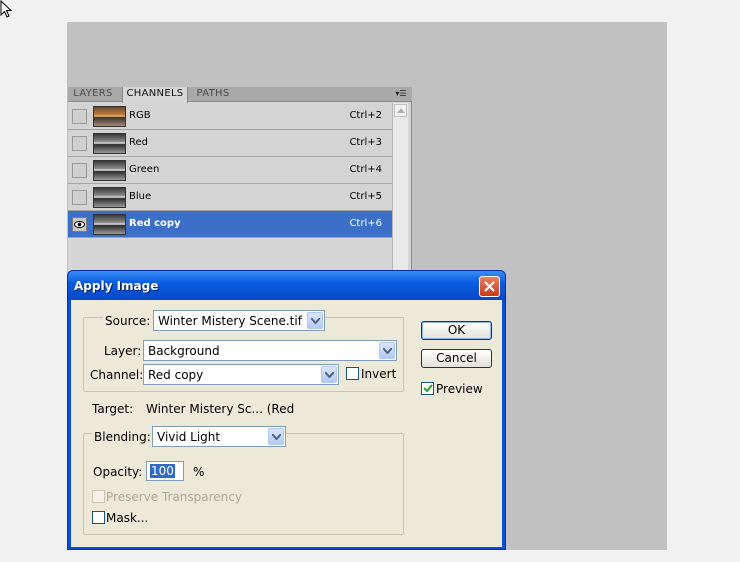 This screenshot has width=740, height=562. Describe the element at coordinates (118, 472) in the screenshot. I see `opacity-label: Opacity:` at that location.